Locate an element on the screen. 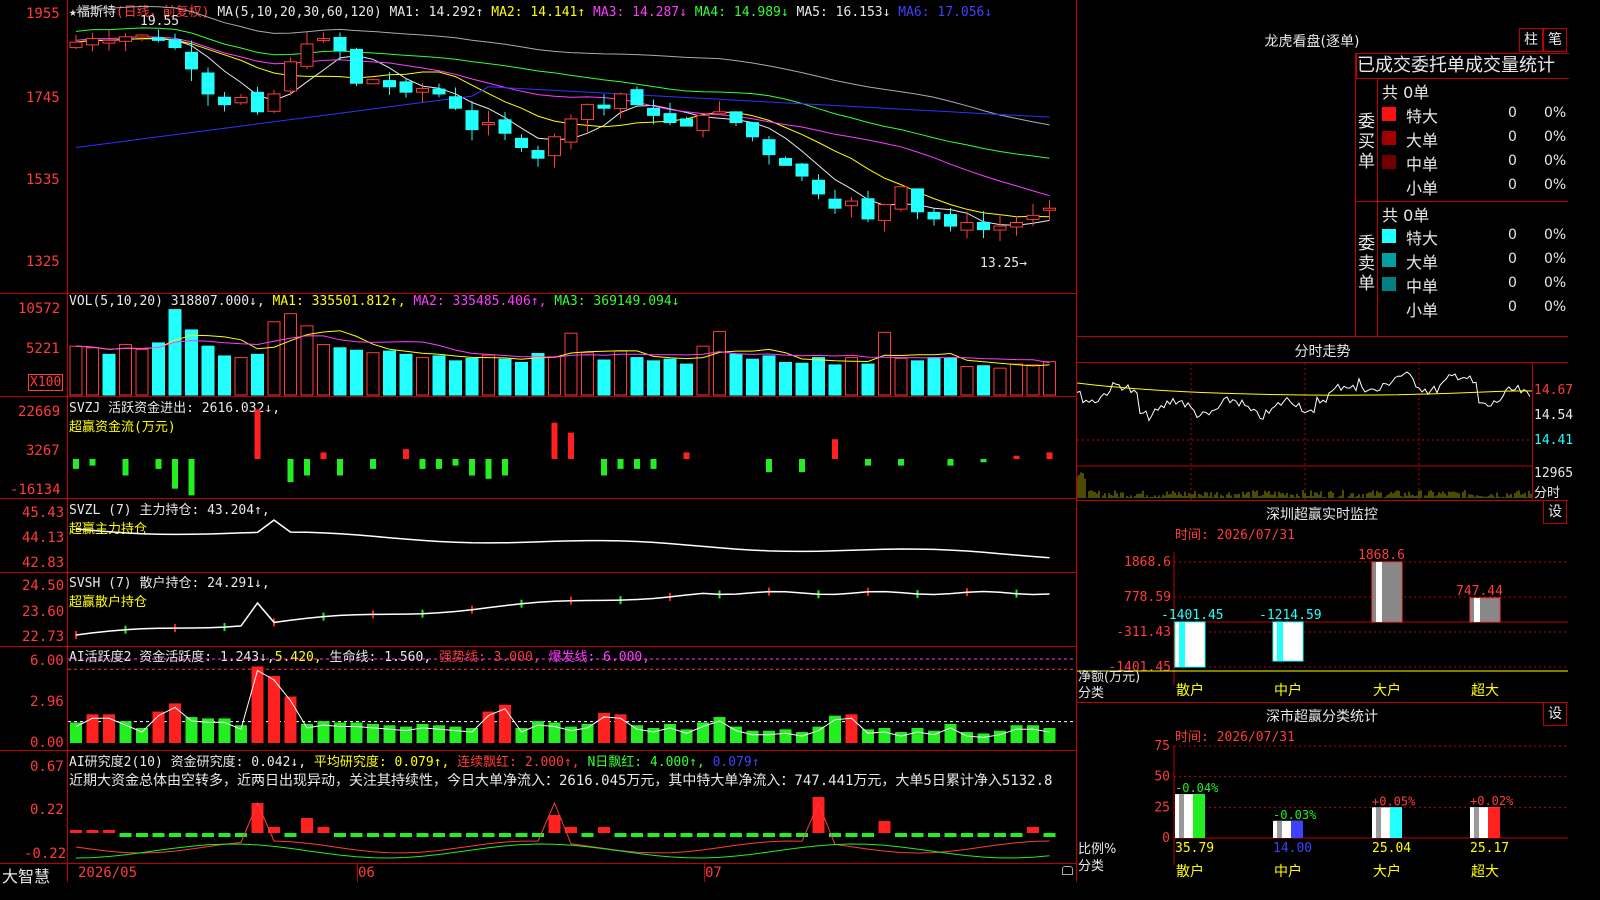  app-logo: 大智慧 is located at coordinates (26, 875).